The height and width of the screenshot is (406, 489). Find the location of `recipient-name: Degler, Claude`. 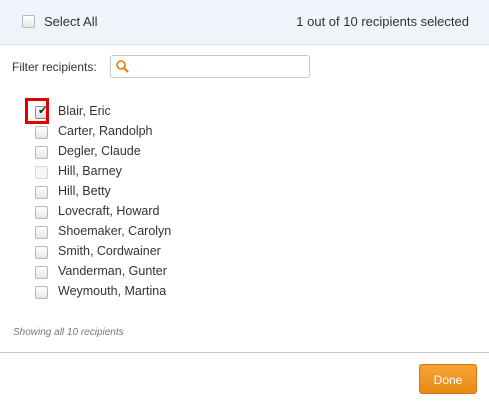

recipient-name: Degler, Claude is located at coordinates (99, 151).